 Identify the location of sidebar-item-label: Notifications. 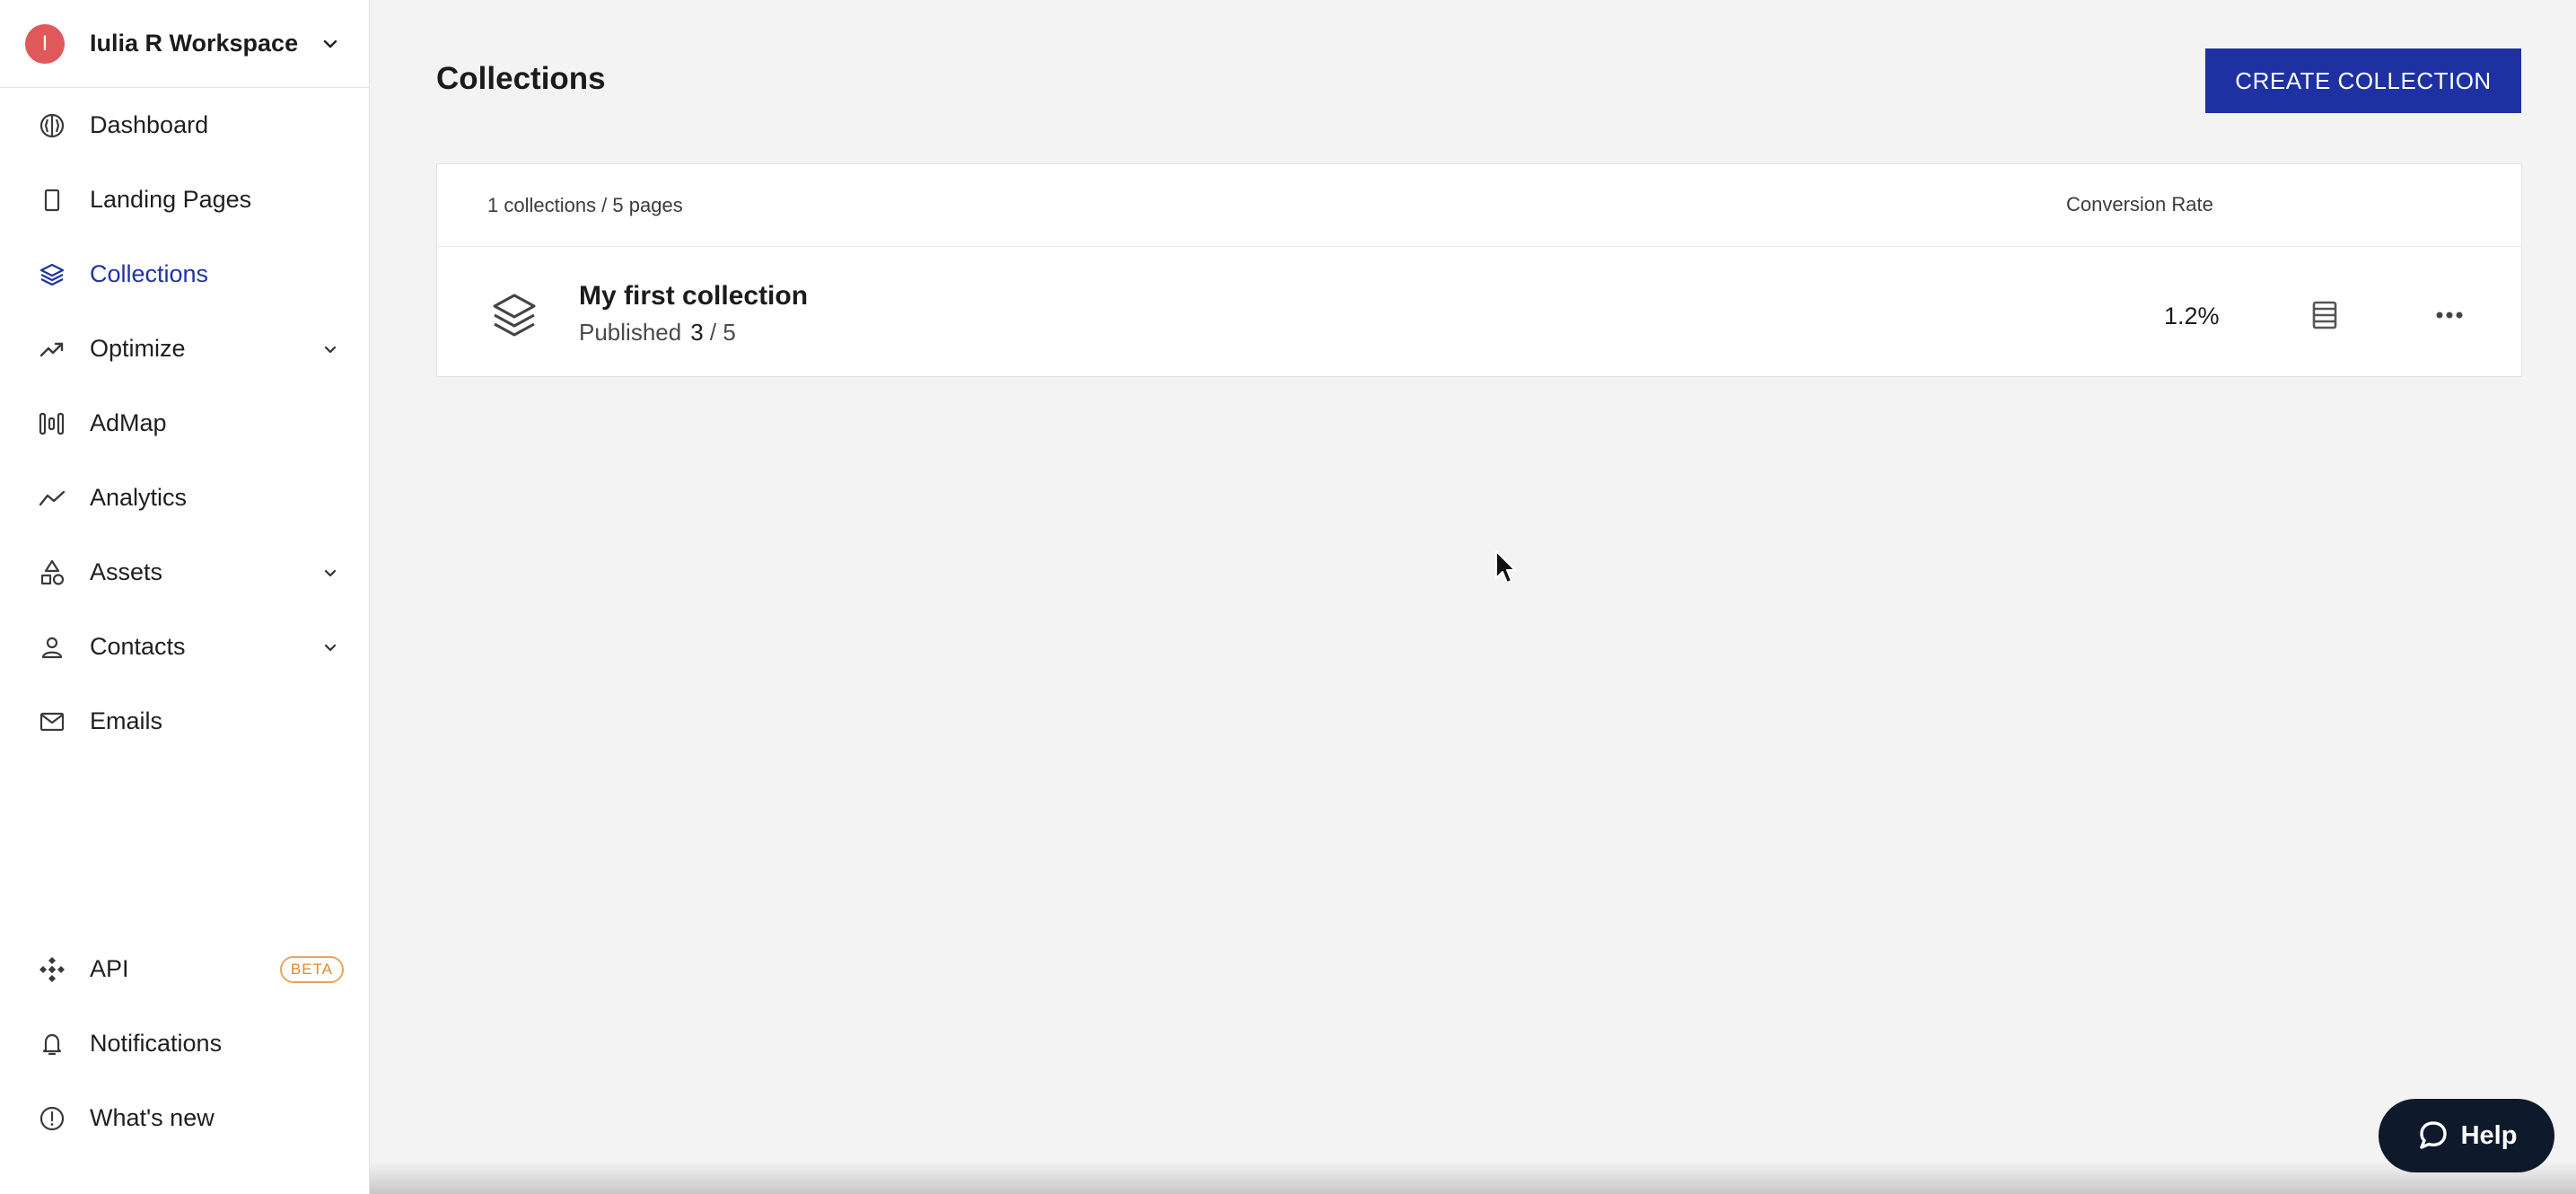
(156, 1043).